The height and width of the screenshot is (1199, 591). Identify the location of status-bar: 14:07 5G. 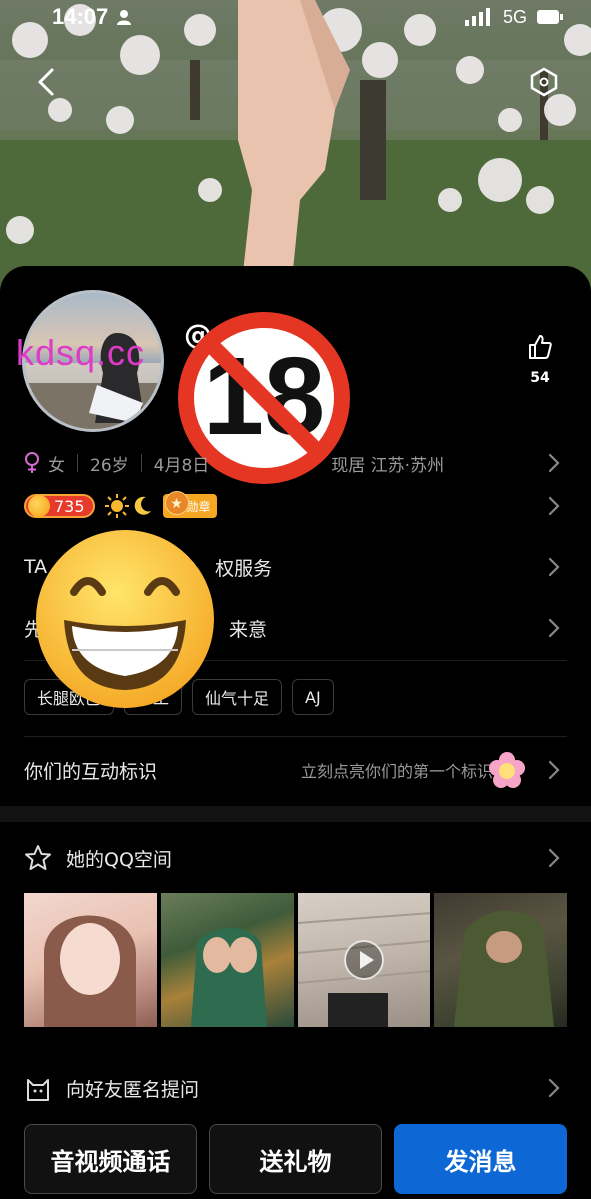
(295, 17).